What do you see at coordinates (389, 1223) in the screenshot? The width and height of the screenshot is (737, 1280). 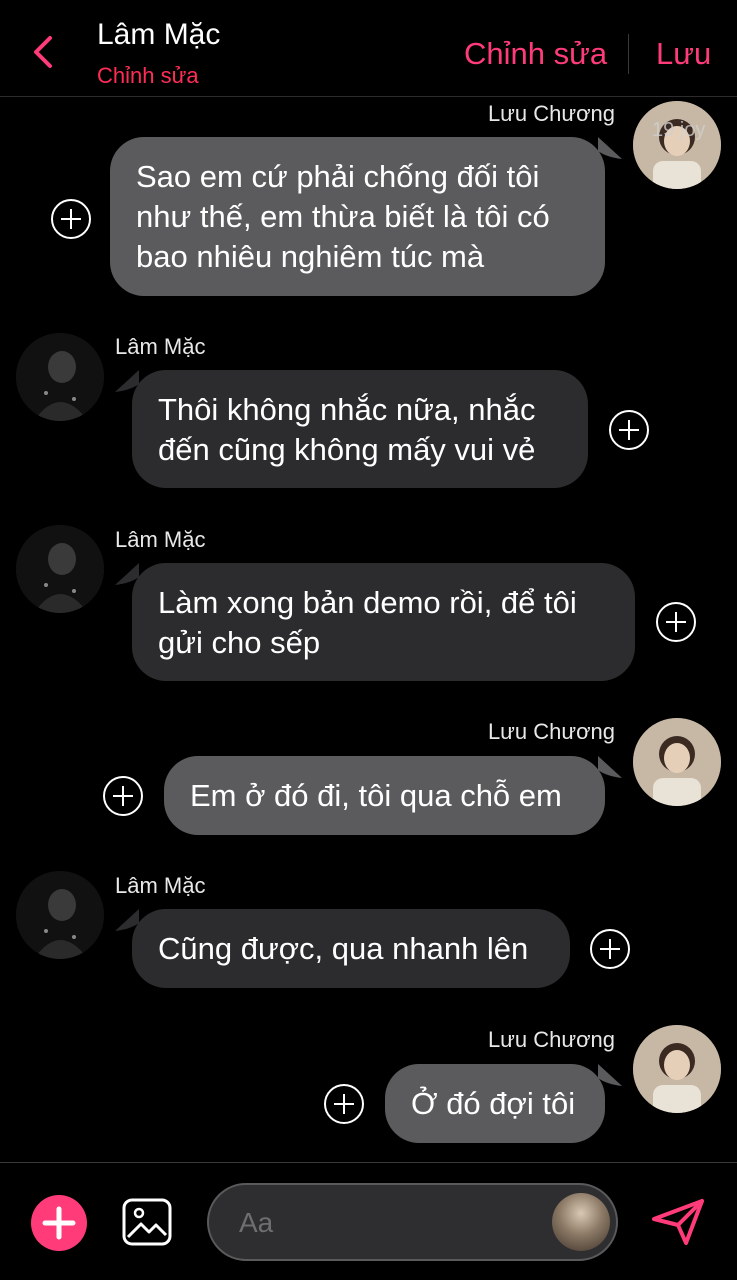 I see `message-input` at bounding box center [389, 1223].